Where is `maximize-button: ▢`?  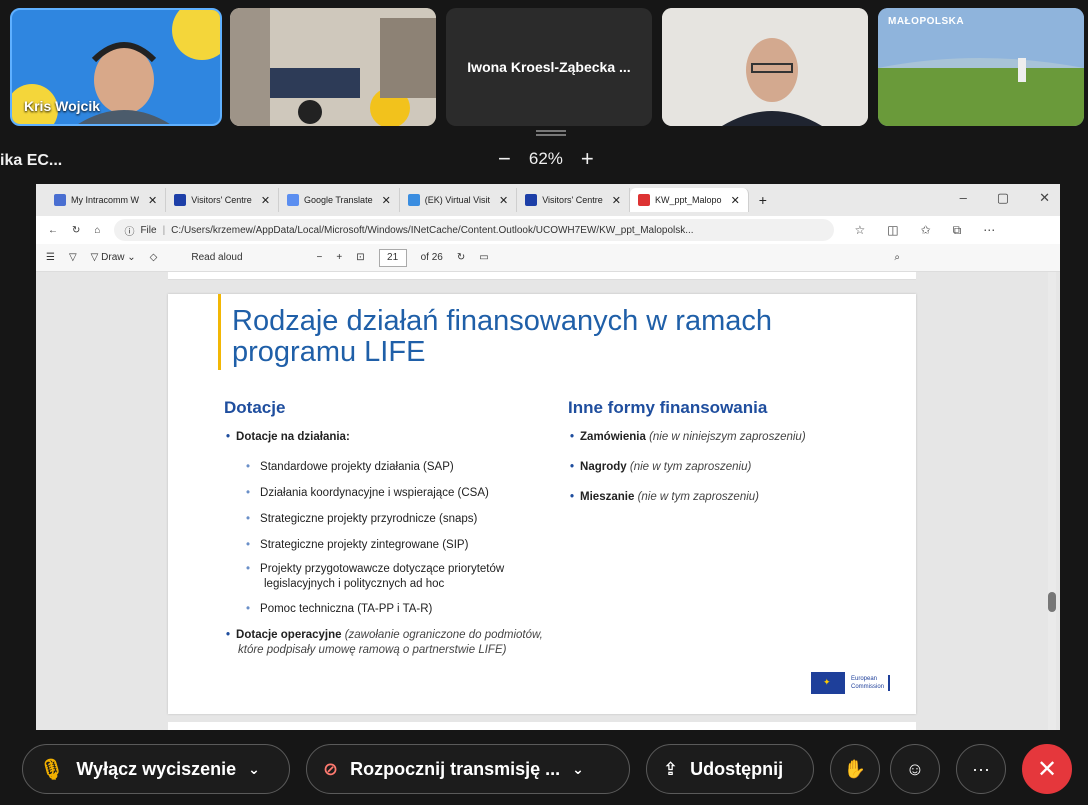
maximize-button: ▢ is located at coordinates (1003, 198).